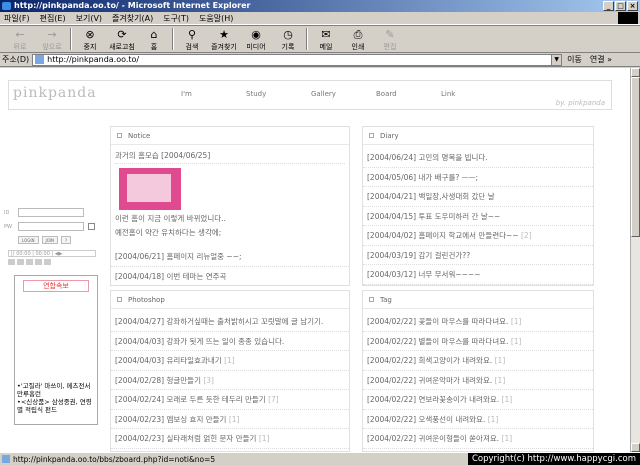 The image size is (640, 465). What do you see at coordinates (230, 322) in the screenshot?
I see `list-item: [2004/04/27] 강좌하거싶때는 출처밝히시고 꼬릿말에 글 남기기.` at bounding box center [230, 322].